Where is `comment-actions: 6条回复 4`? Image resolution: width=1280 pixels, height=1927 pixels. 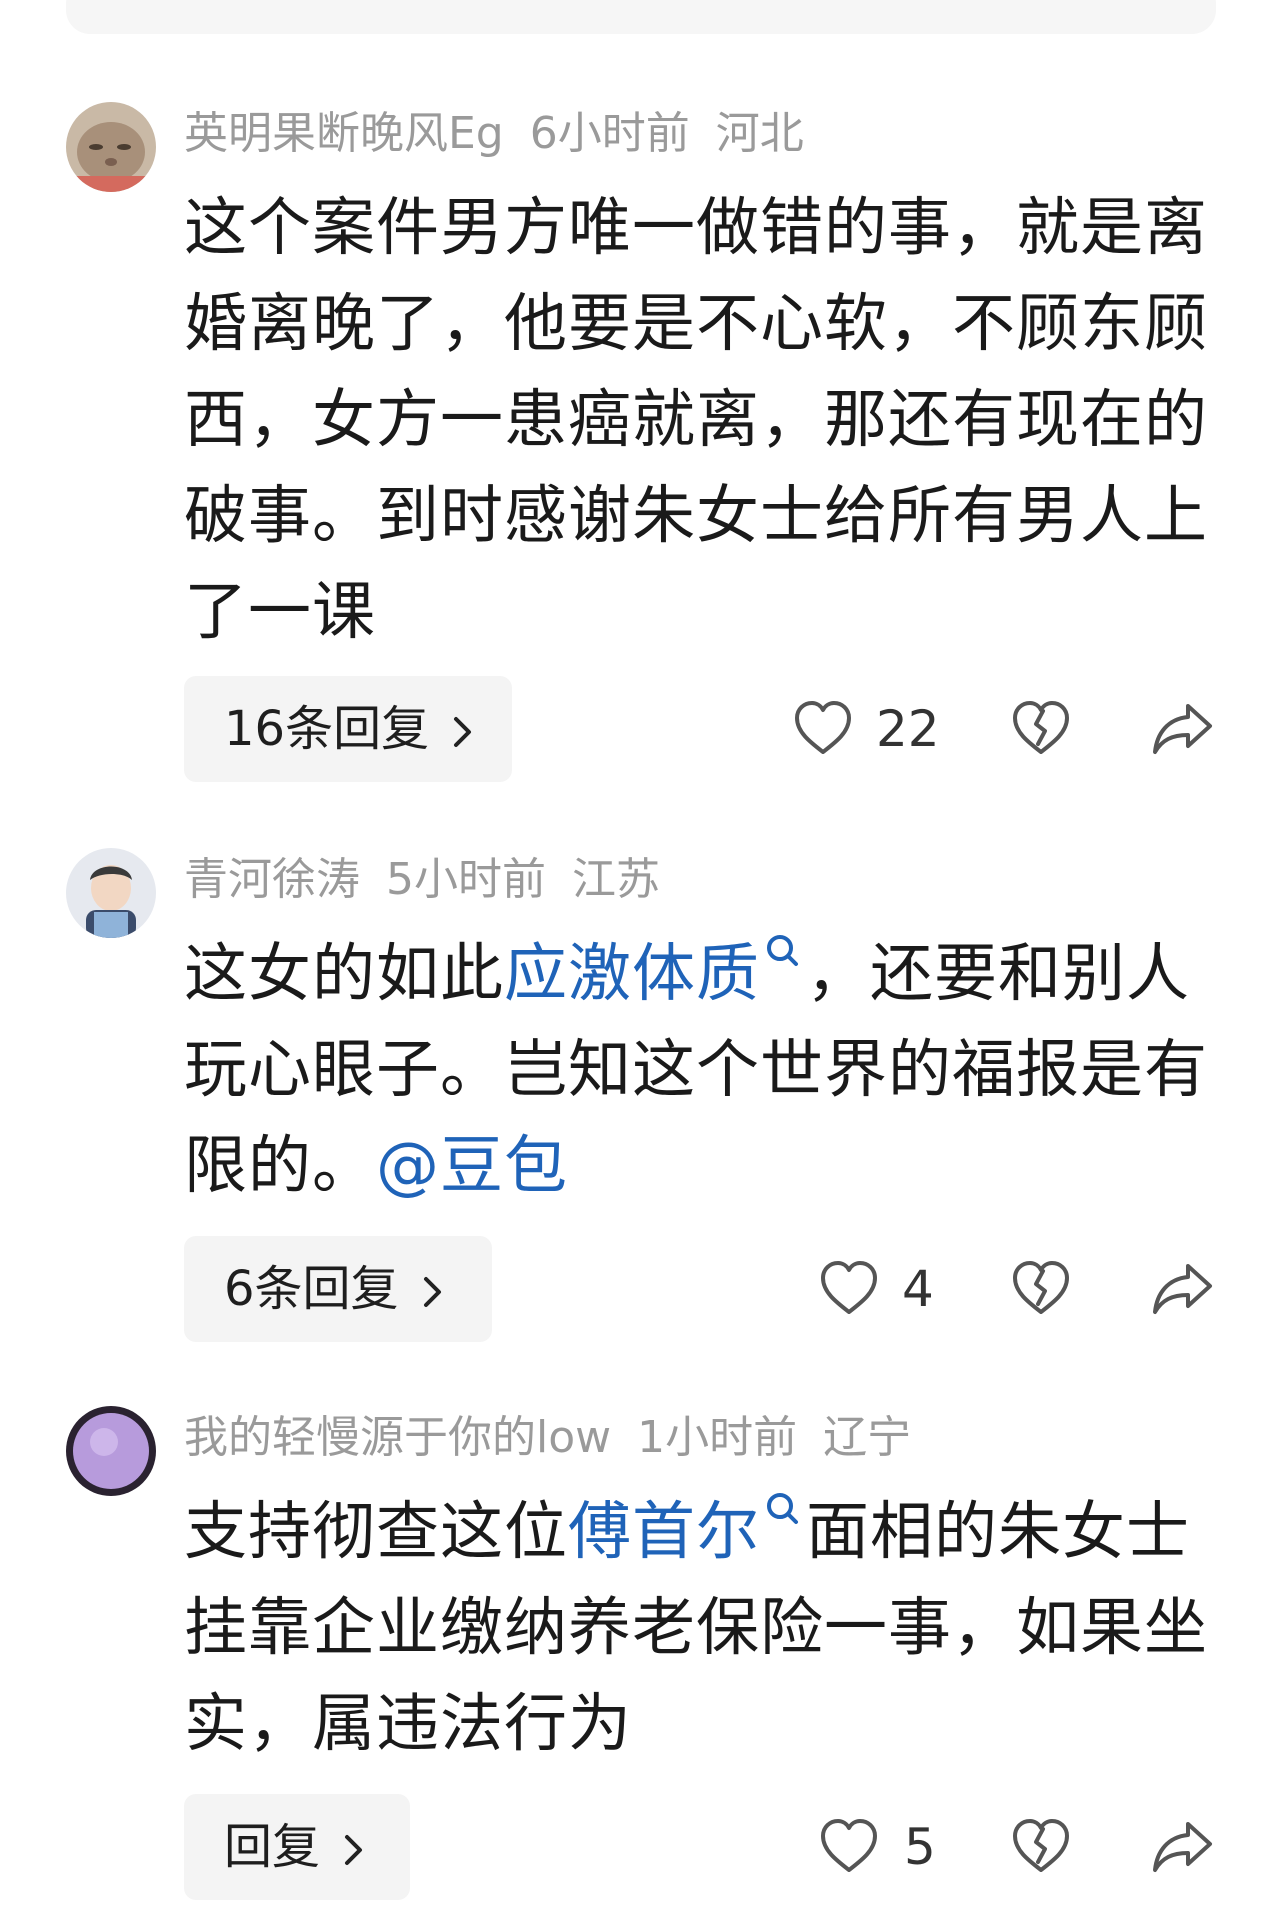 comment-actions: 6条回复 4 is located at coordinates (640, 1289).